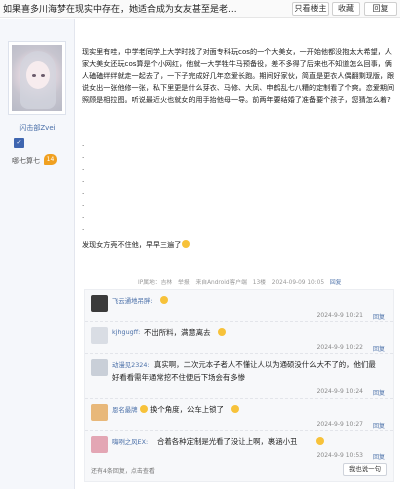  What do you see at coordinates (310, 9) in the screenshot?
I see `only-op-button: 只看楼主` at bounding box center [310, 9].